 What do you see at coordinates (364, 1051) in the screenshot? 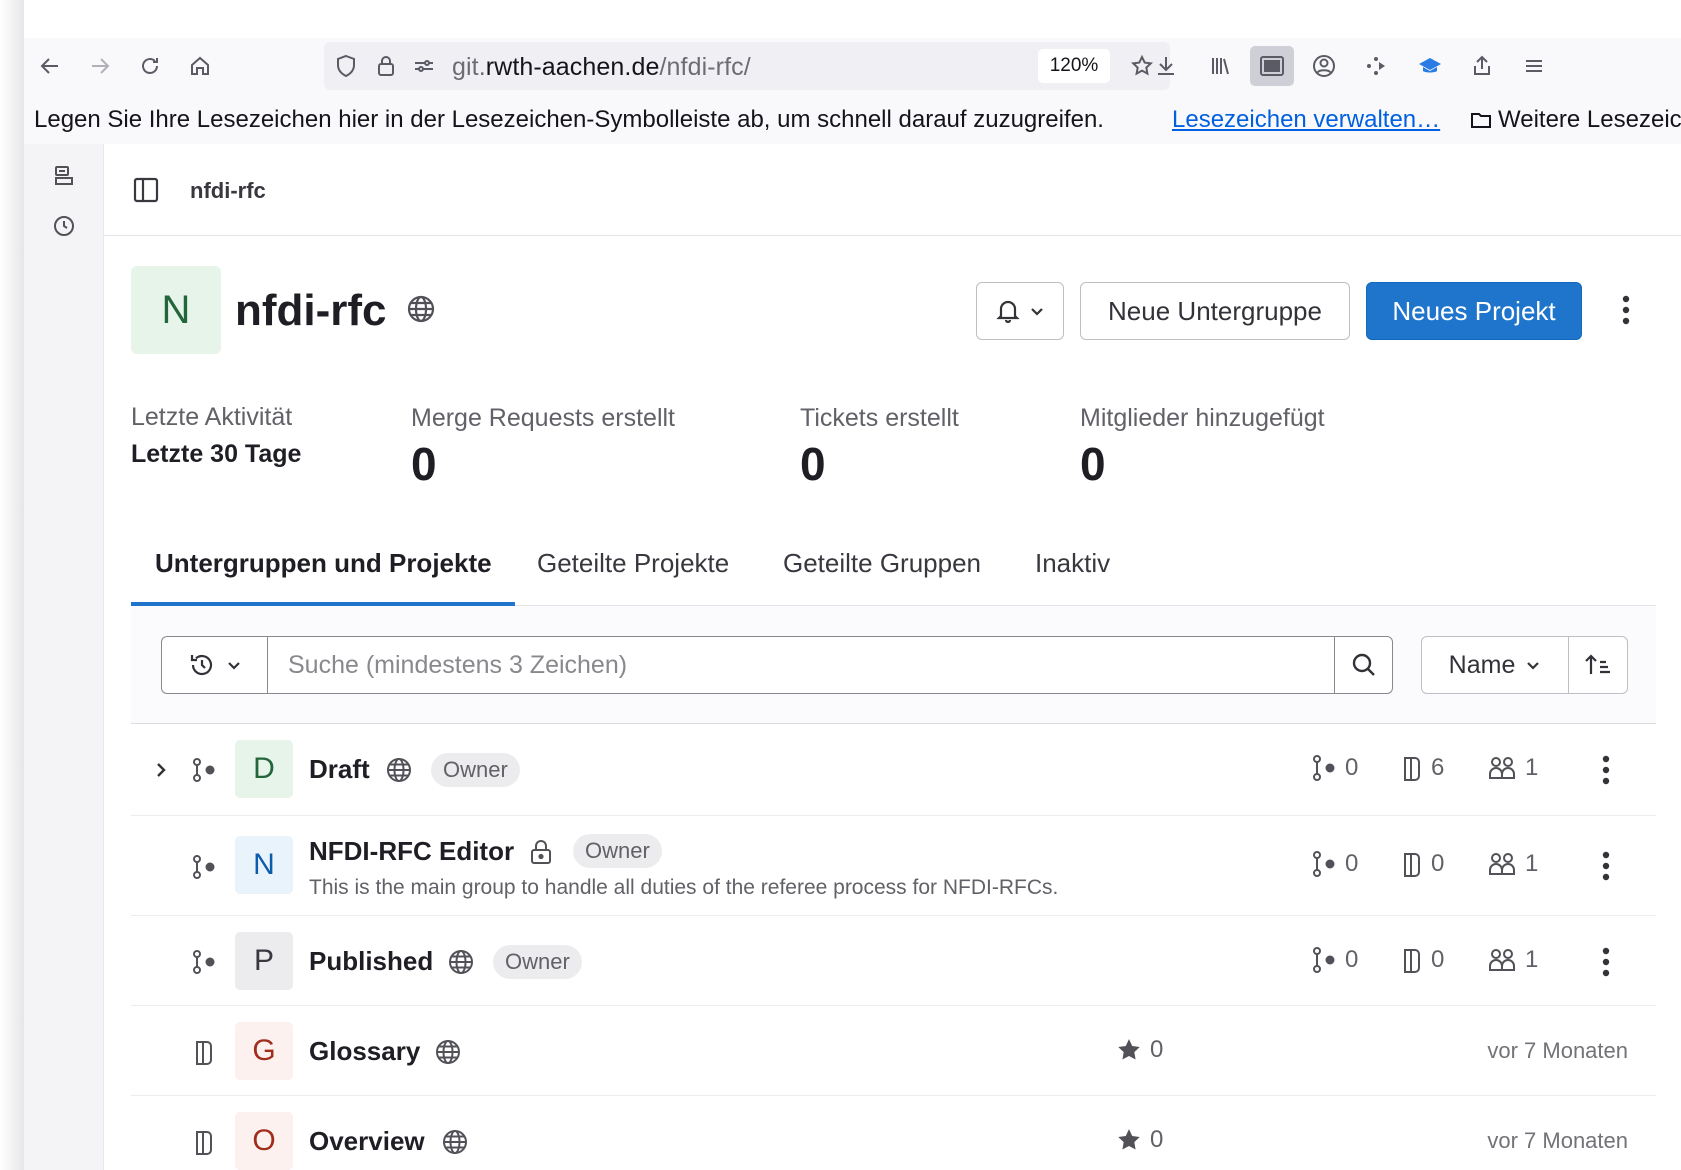
I see `item-name: Glossary` at bounding box center [364, 1051].